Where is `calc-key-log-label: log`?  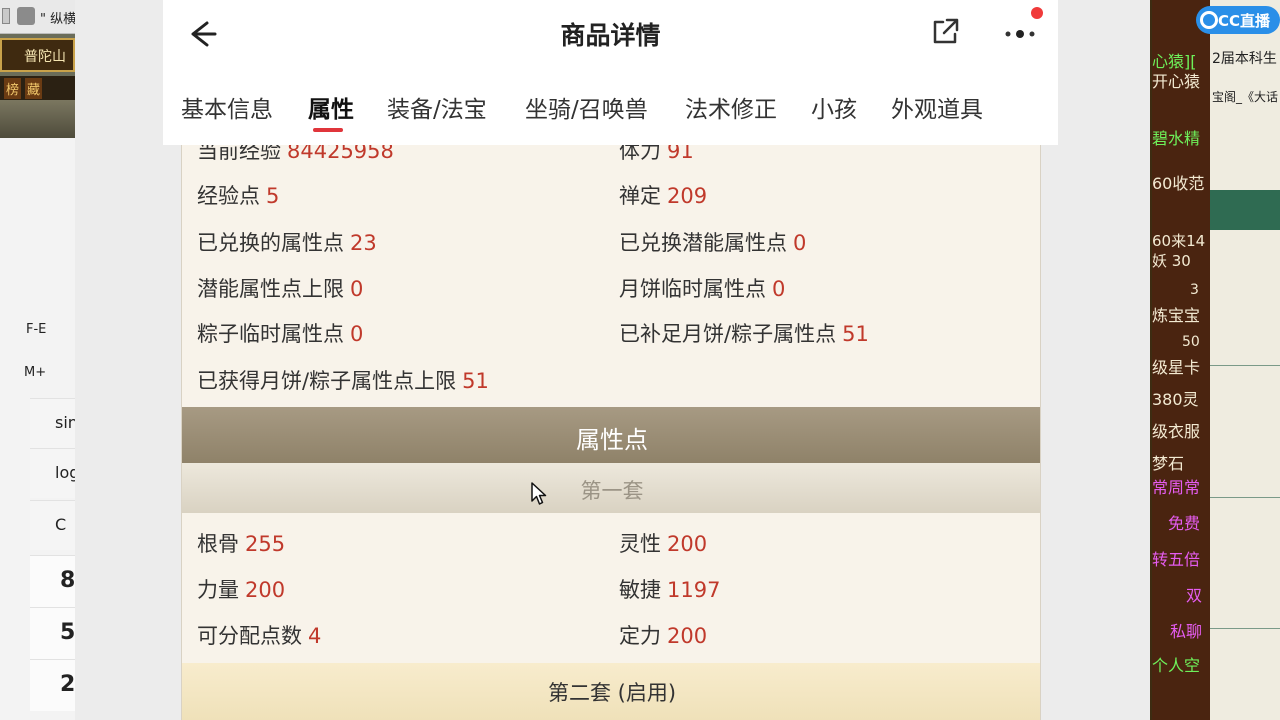 calc-key-log-label: log is located at coordinates (65, 472).